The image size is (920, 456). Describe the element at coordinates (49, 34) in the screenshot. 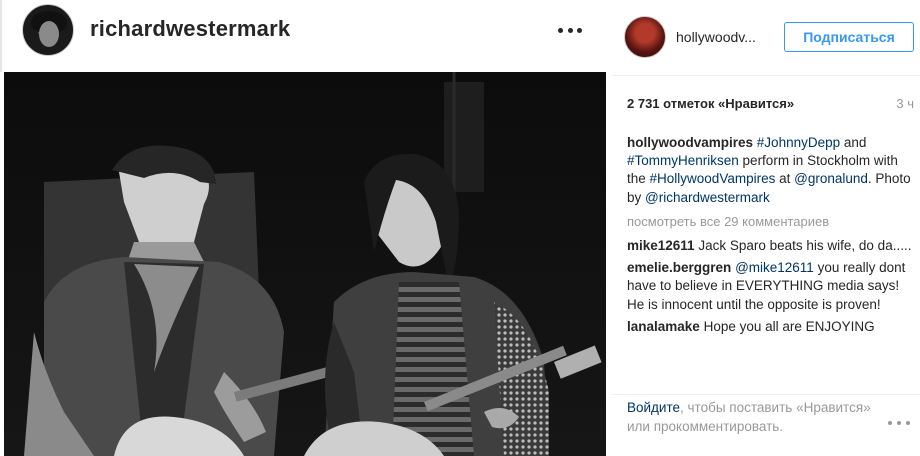

I see `avatar-face` at that location.